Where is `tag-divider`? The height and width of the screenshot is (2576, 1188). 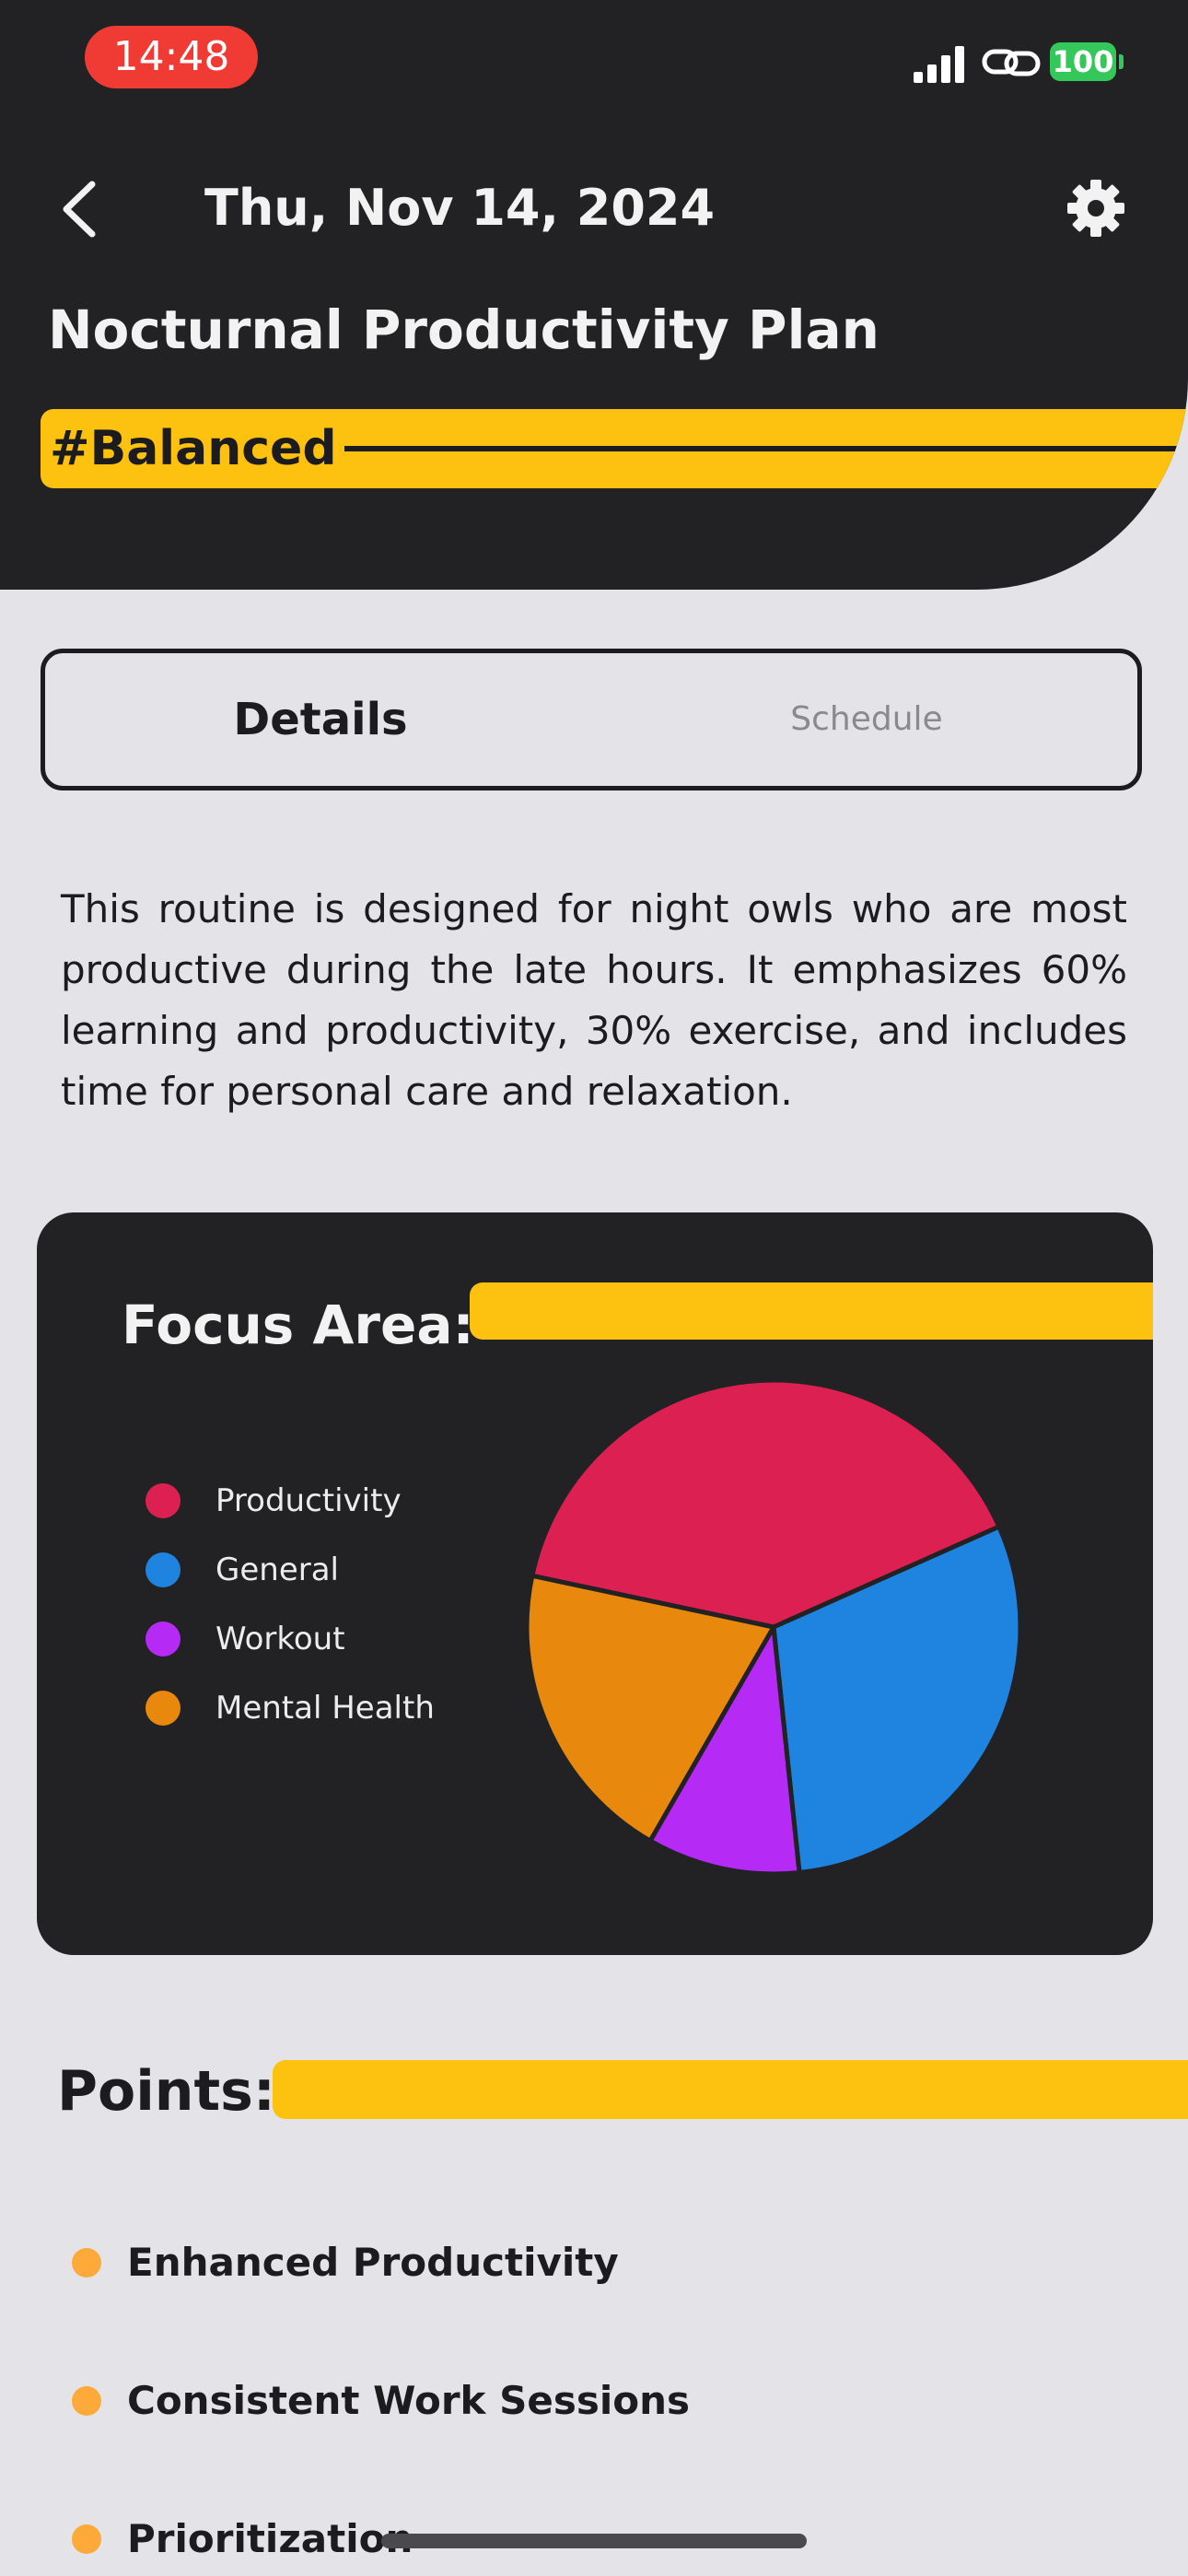 tag-divider is located at coordinates (766, 448).